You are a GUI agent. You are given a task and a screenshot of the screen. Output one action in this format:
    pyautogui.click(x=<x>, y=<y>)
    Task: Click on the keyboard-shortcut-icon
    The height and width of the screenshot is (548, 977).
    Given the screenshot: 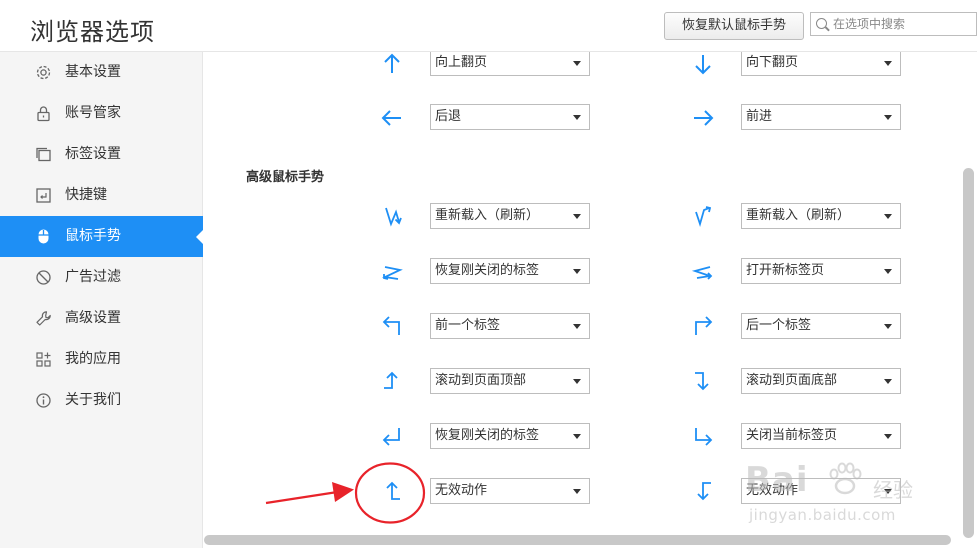 What is the action you would take?
    pyautogui.click(x=43, y=195)
    